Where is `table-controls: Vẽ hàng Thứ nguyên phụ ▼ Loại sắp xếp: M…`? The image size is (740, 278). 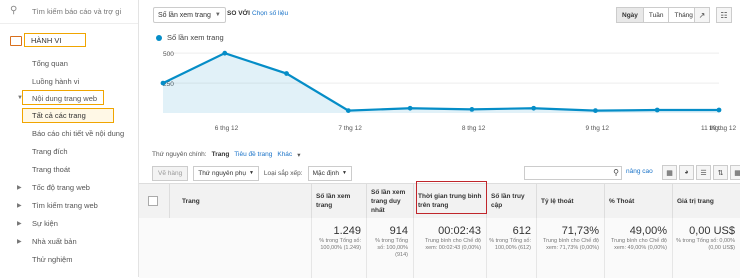 table-controls: Vẽ hàng Thứ nguyên phụ ▼ Loại sắp xếp: M… is located at coordinates (446, 173).